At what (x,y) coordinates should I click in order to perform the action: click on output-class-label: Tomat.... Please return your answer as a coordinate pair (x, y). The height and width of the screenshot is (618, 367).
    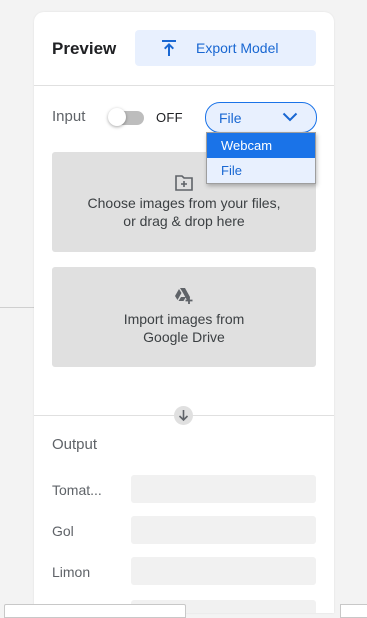
    Looking at the image, I should click on (77, 490).